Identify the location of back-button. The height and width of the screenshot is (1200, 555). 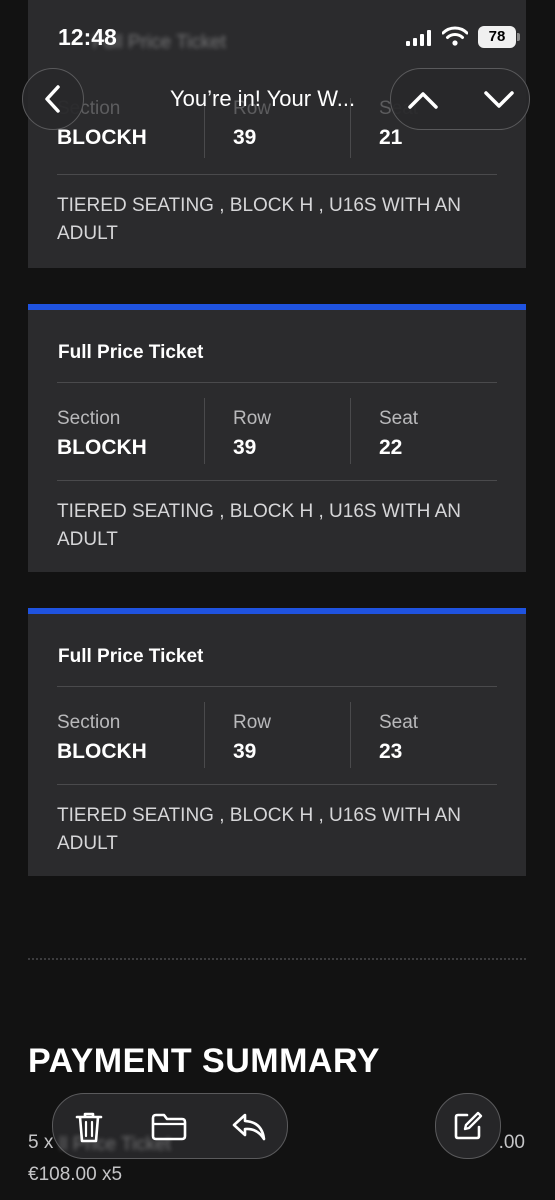
(53, 99).